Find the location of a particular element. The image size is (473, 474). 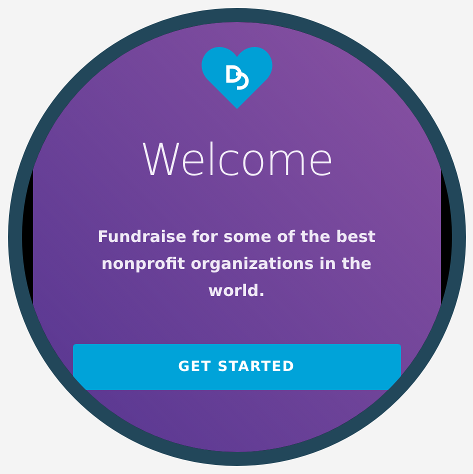

get-started-button: GET STARTED is located at coordinates (236, 367).